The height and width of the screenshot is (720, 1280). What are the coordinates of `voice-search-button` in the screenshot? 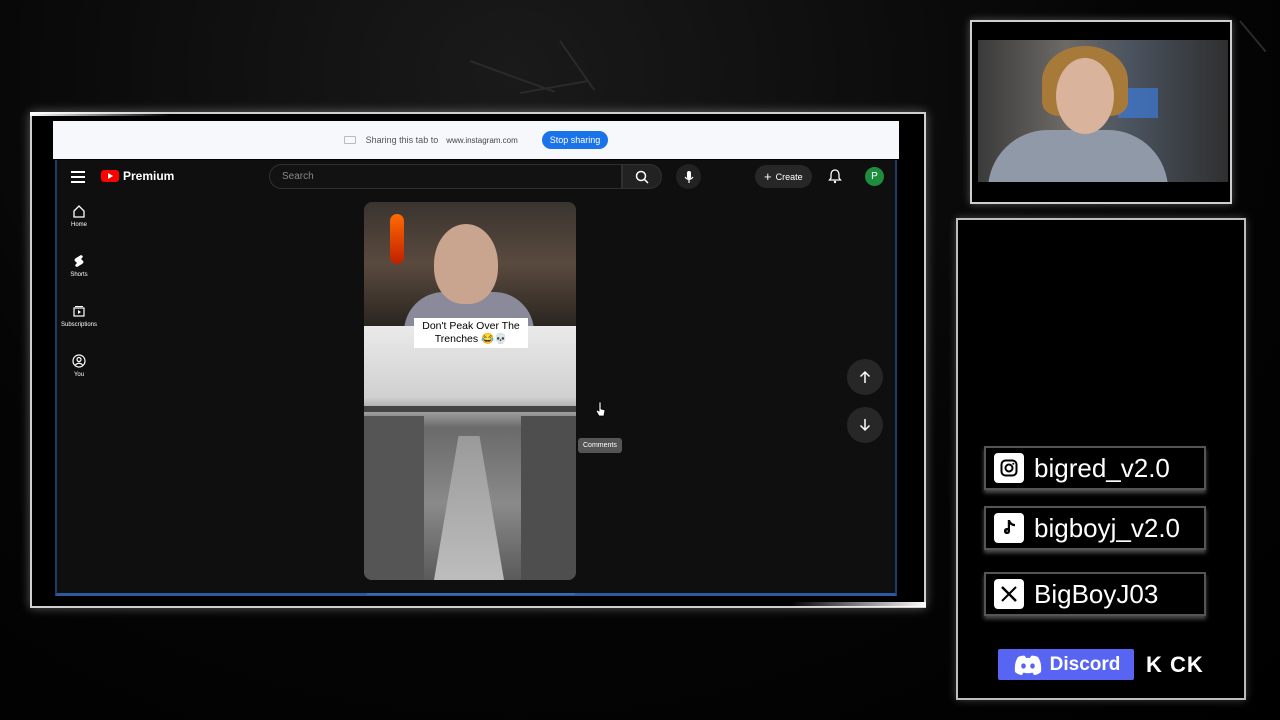 It's located at (688, 176).